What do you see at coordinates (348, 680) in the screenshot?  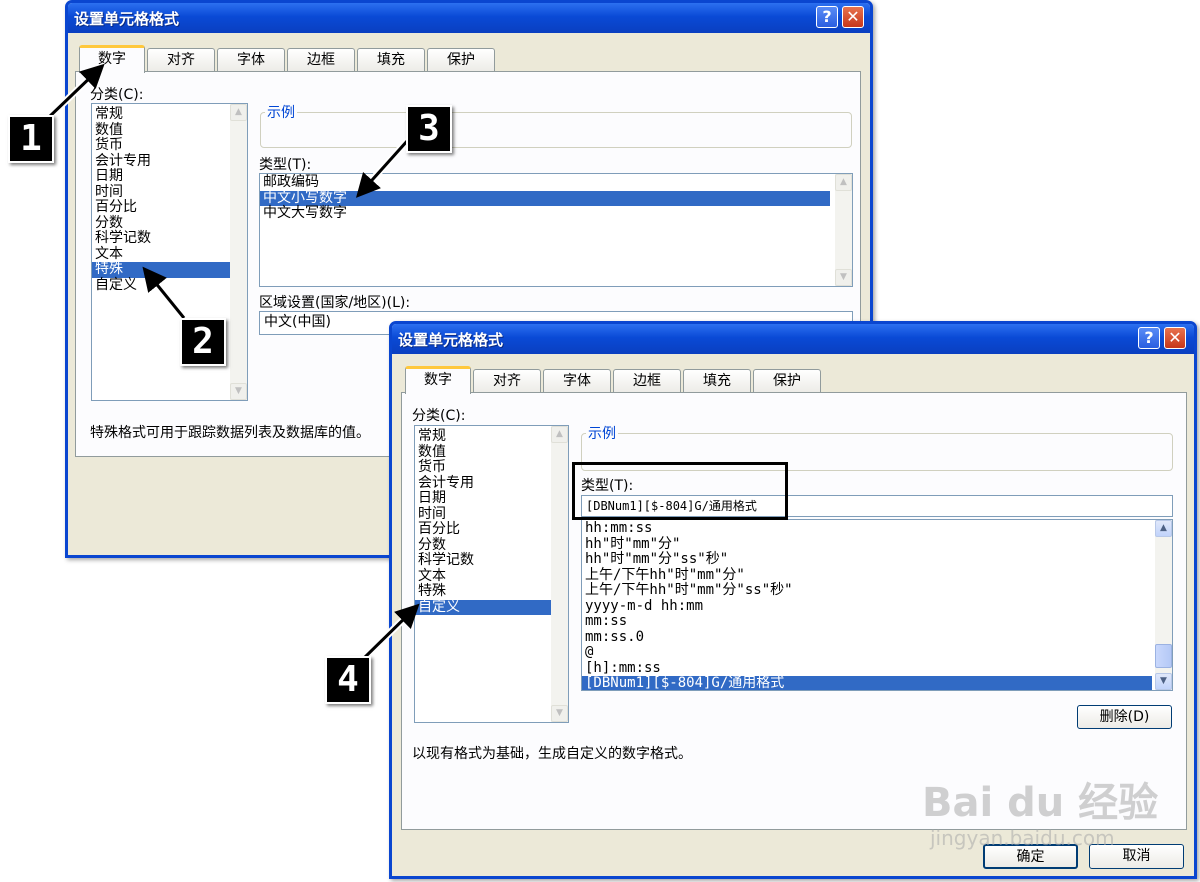 I see `step-badge-4: 4` at bounding box center [348, 680].